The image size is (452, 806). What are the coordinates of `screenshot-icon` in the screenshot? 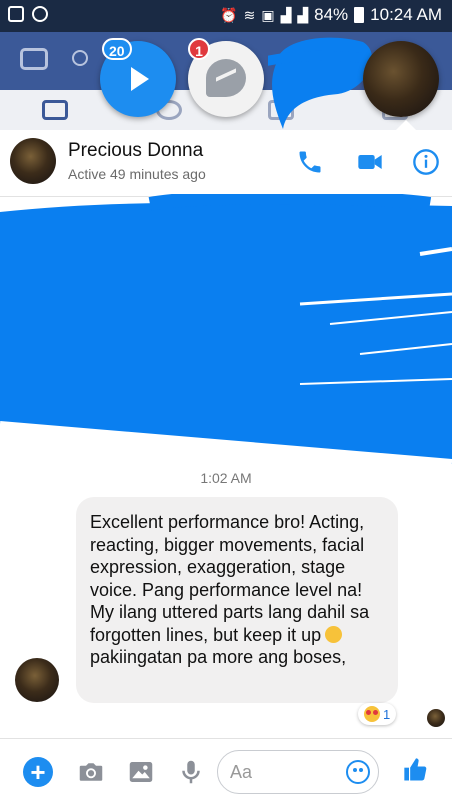 It's located at (16, 14).